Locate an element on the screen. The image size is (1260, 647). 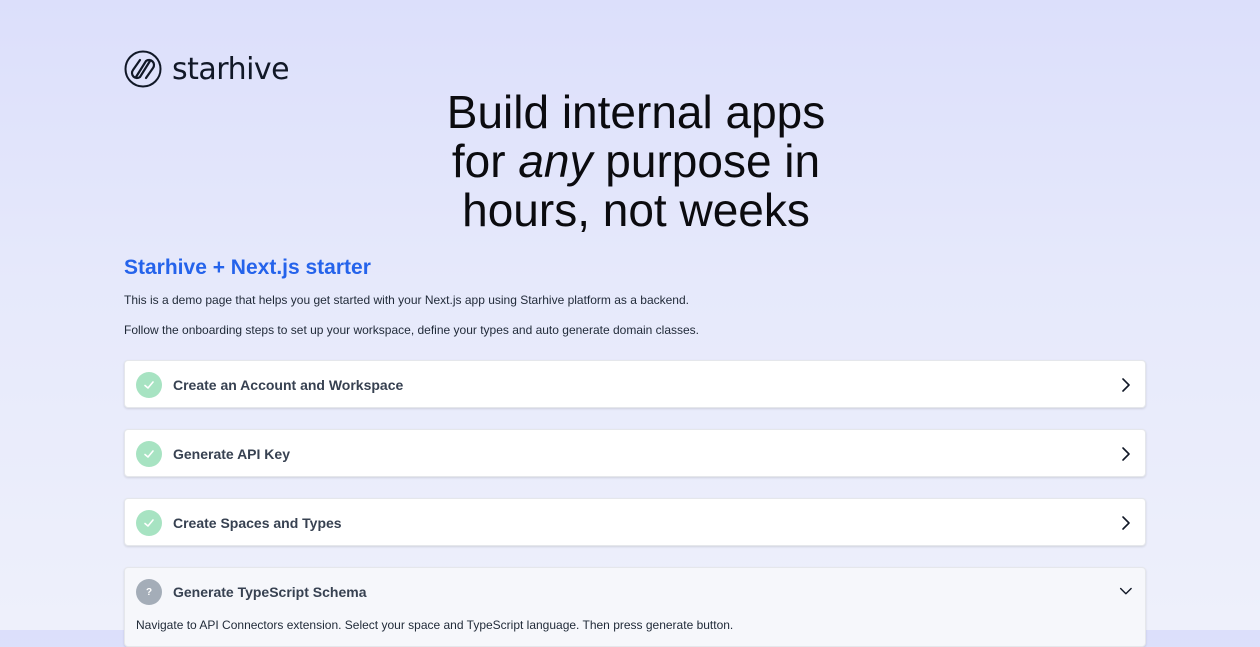
brand-logo: starhive is located at coordinates (207, 69).